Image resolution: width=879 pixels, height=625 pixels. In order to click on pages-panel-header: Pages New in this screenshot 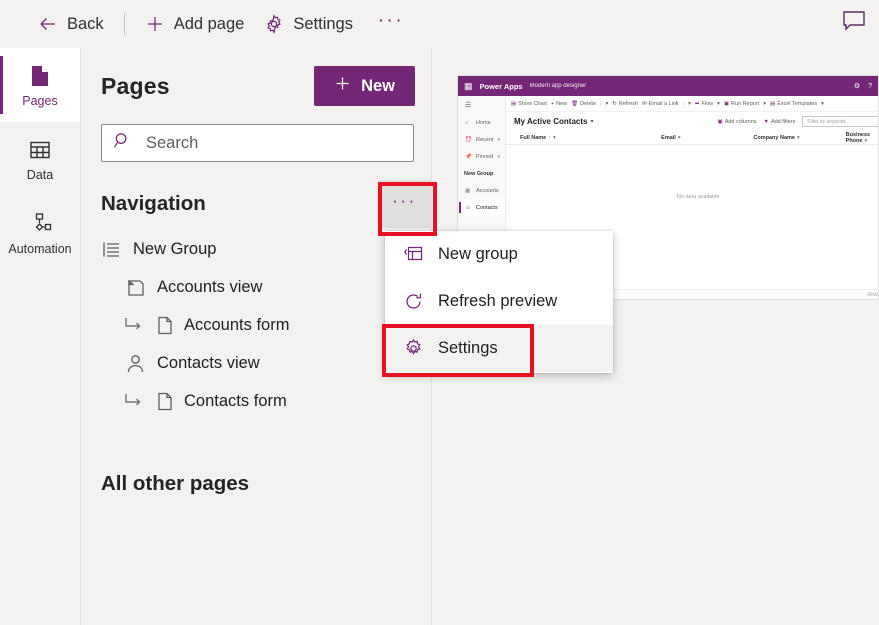, I will do `click(256, 77)`.